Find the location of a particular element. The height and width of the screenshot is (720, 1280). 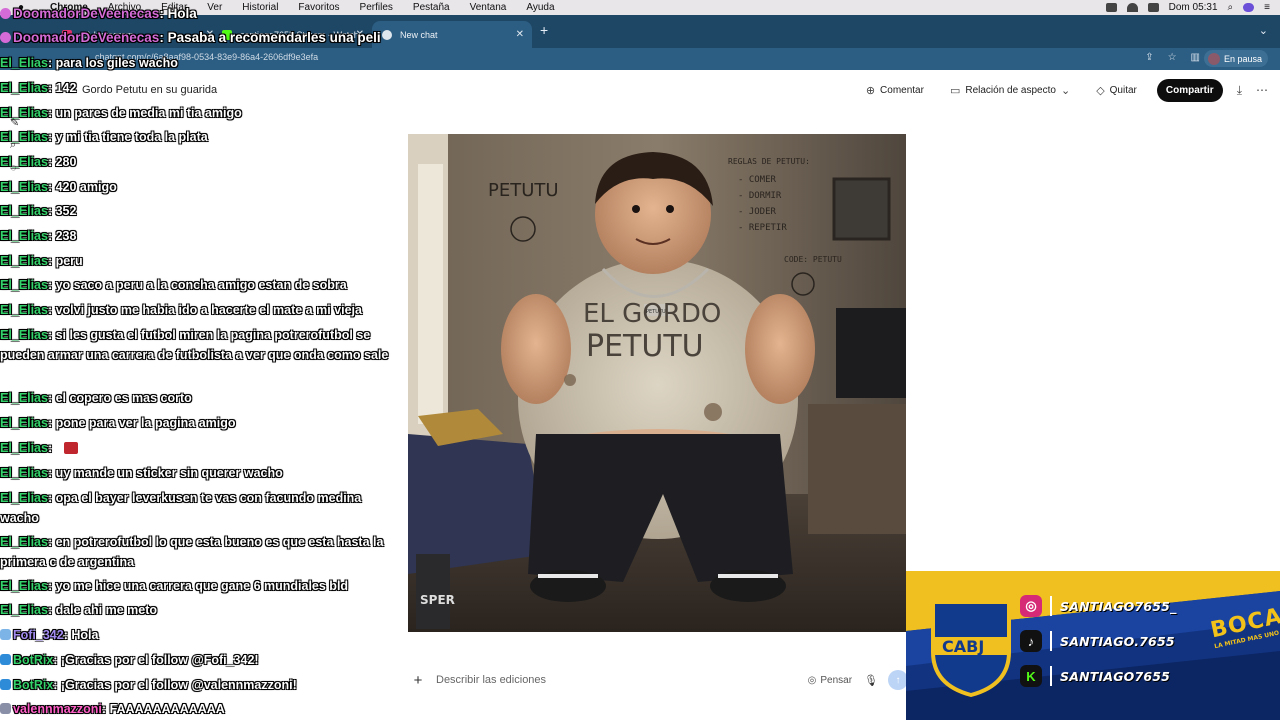

new-tab-icon: + is located at coordinates (544, 30).